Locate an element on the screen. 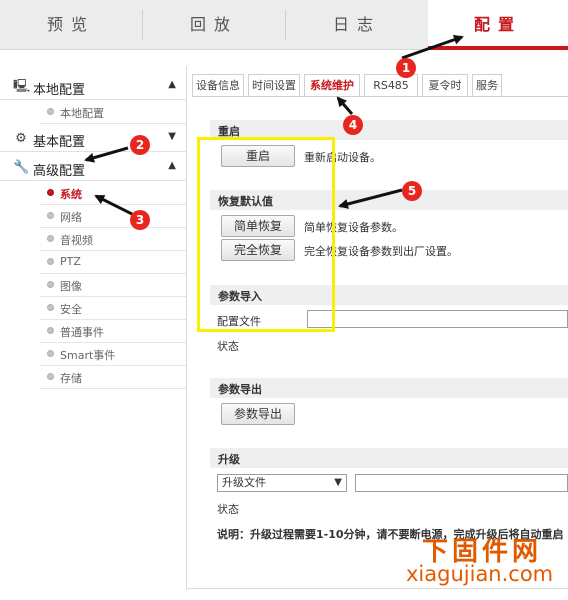 The height and width of the screenshot is (600, 568). step-badge-5: 5 is located at coordinates (412, 191).